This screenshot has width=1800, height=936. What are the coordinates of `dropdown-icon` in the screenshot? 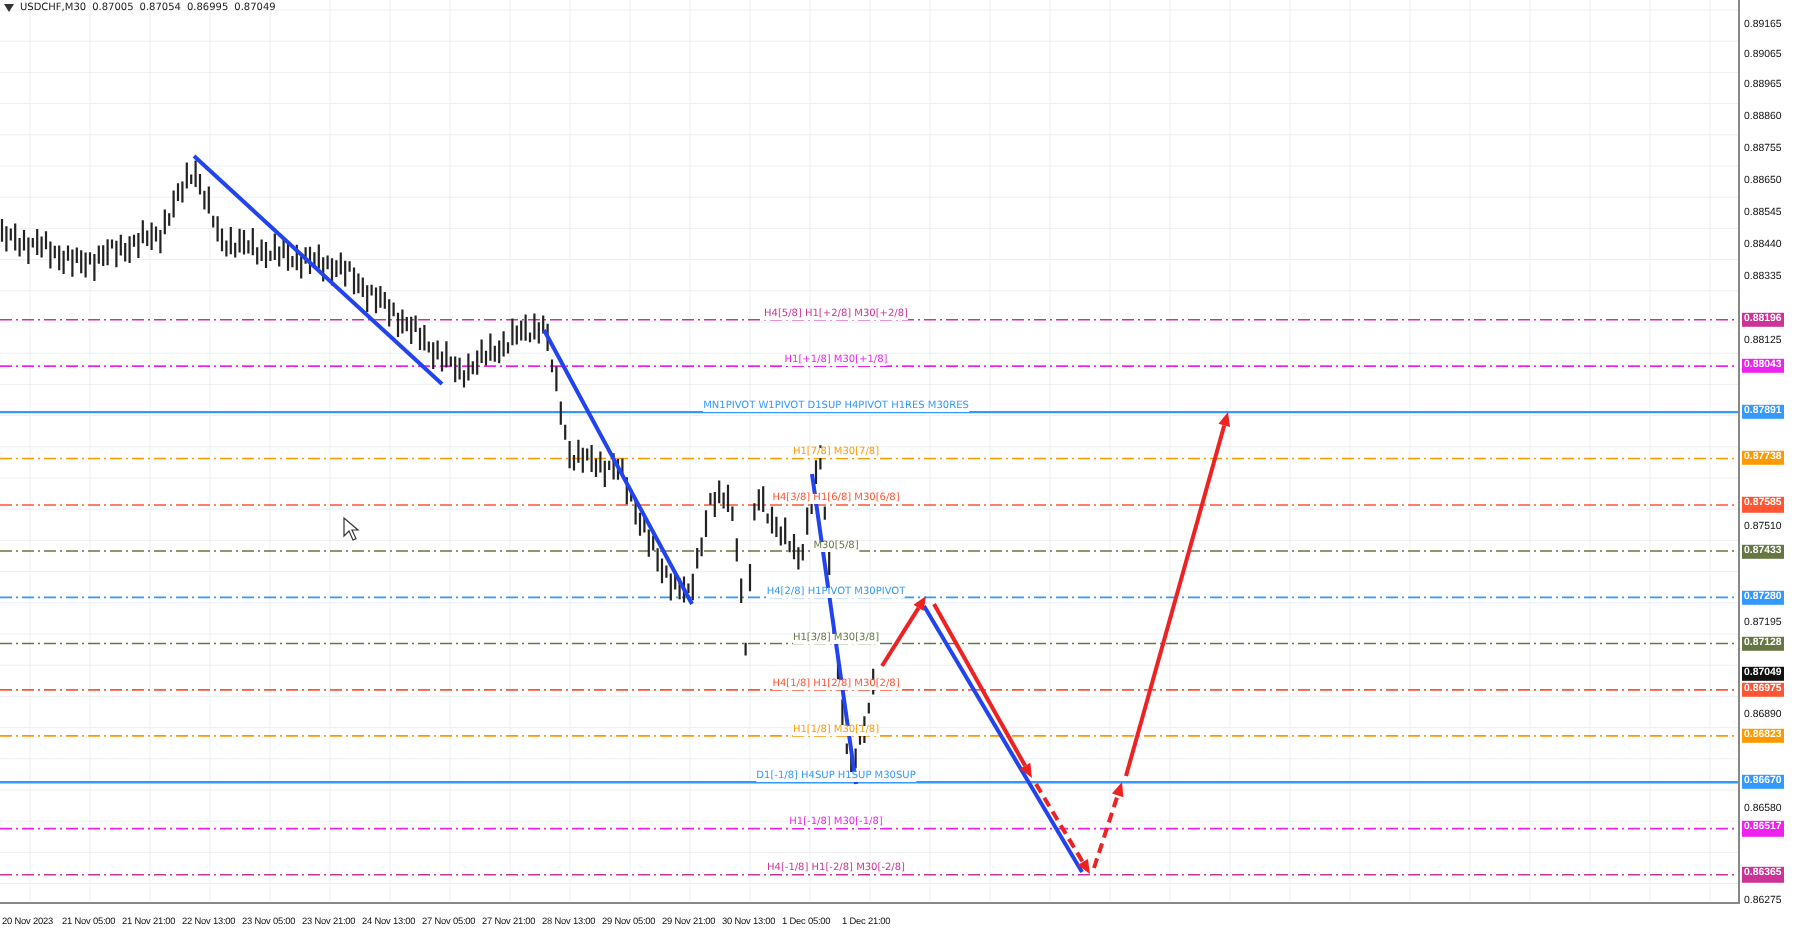 It's located at (9, 8).